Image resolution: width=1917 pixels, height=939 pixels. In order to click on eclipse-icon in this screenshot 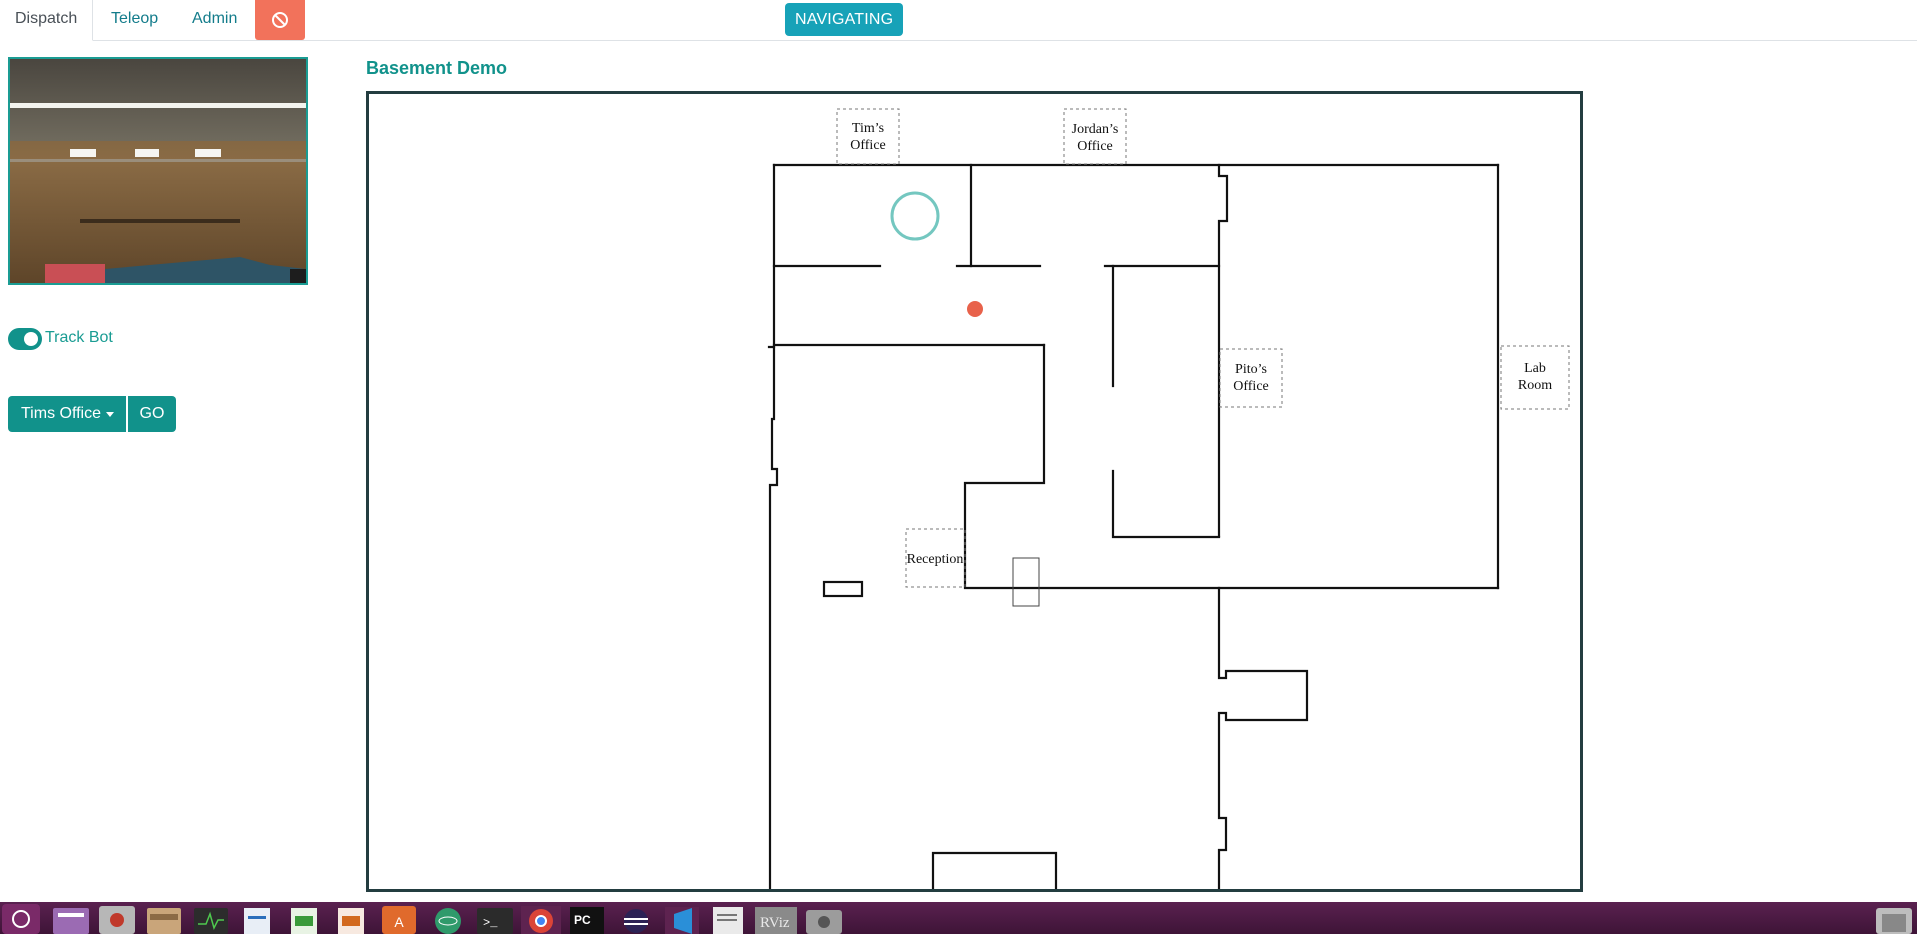, I will do `click(636, 921)`.